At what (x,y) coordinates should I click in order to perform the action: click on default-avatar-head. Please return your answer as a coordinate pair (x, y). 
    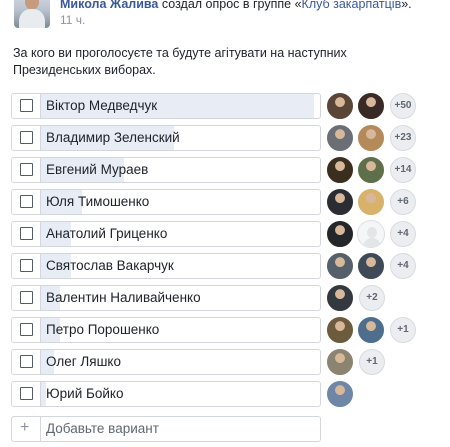
    Looking at the image, I should click on (372, 232).